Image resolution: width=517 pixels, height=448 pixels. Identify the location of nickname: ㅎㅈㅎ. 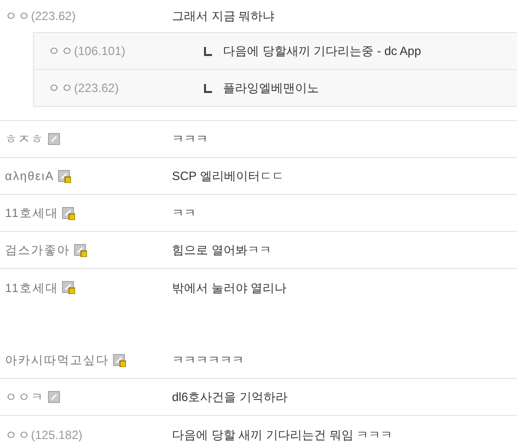
(24, 139).